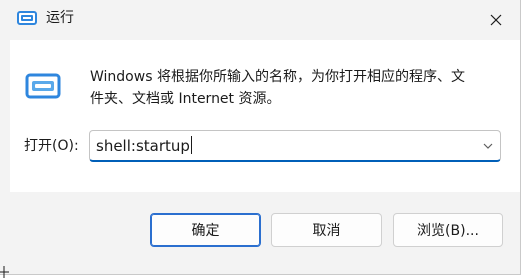 The height and width of the screenshot is (280, 527). What do you see at coordinates (191, 145) in the screenshot?
I see `text-caret` at bounding box center [191, 145].